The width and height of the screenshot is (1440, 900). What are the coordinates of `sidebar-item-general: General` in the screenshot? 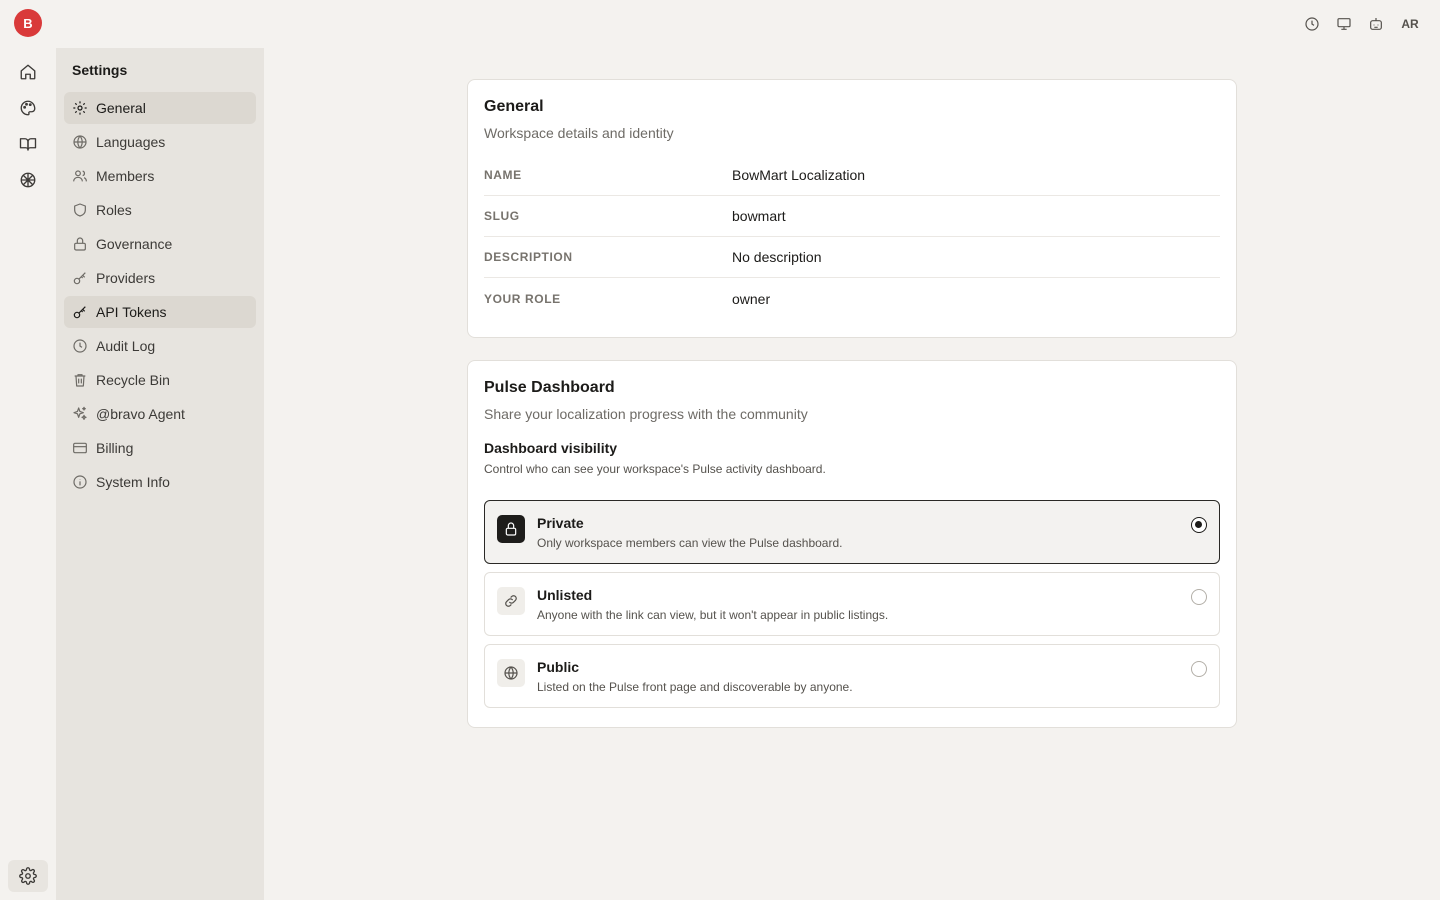 It's located at (160, 108).